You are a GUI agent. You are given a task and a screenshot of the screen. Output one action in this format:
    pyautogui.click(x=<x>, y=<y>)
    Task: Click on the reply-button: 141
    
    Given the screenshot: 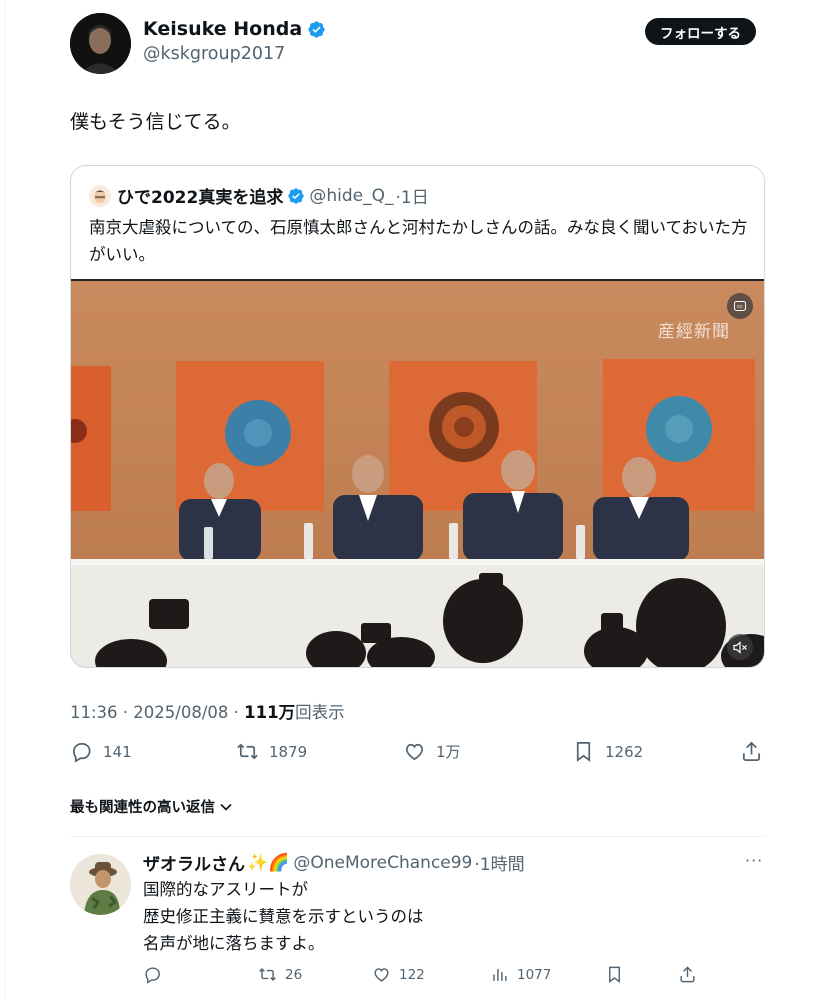 What is the action you would take?
    pyautogui.click(x=101, y=751)
    